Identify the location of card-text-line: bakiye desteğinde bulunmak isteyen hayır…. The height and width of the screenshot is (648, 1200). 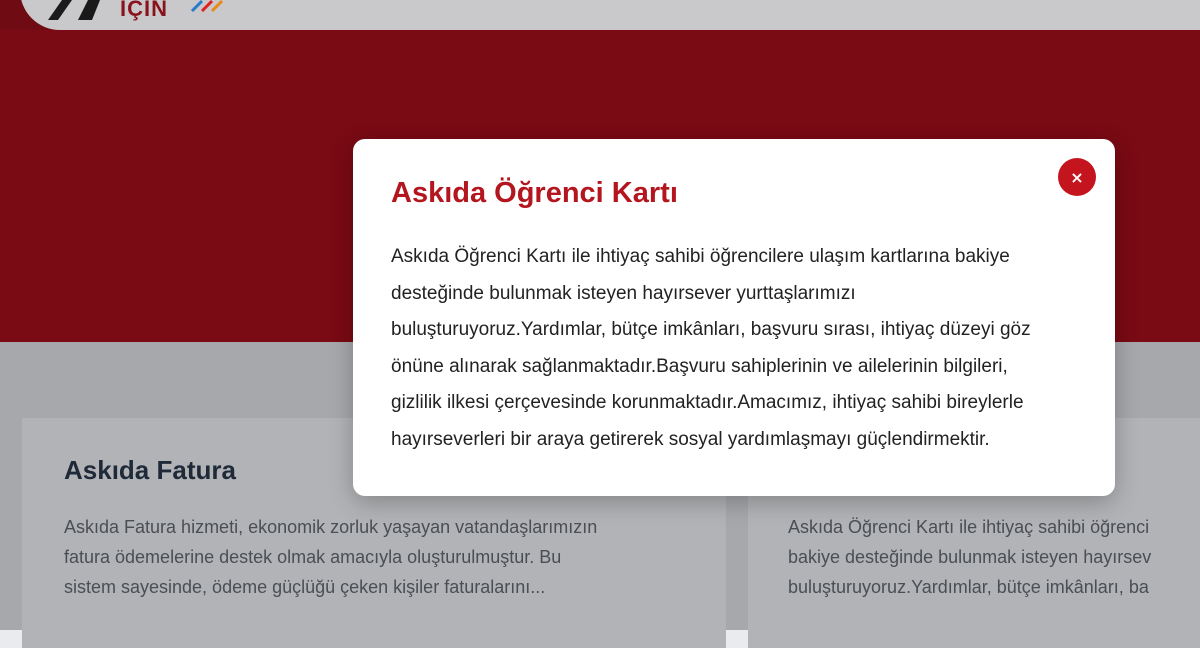
(970, 557).